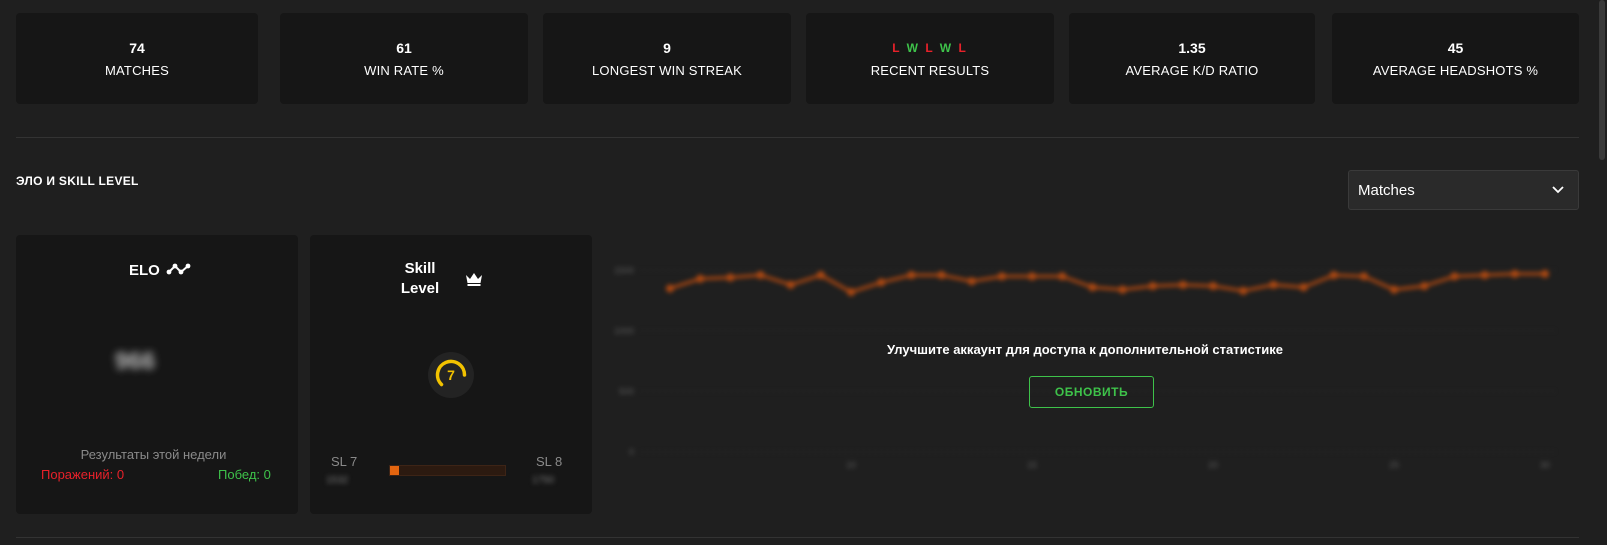 This screenshot has width=1607, height=545. Describe the element at coordinates (543, 480) in the screenshot. I see `next-level-elo: 1750` at that location.